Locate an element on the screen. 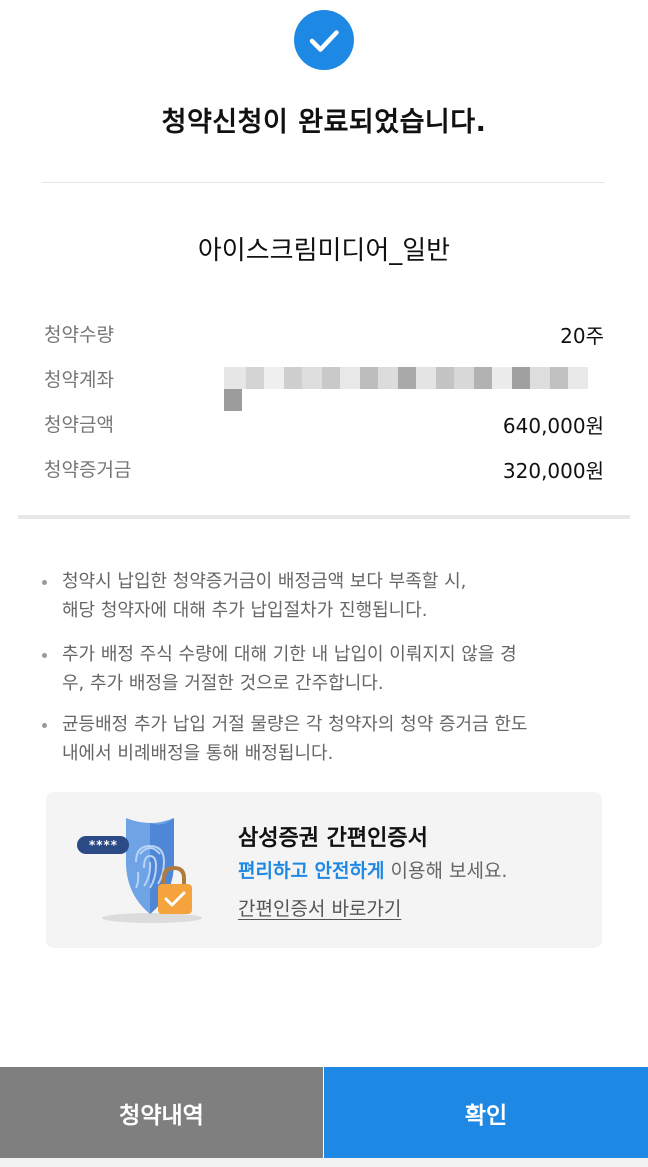 The height and width of the screenshot is (1167, 648). notice-line: 청약시 납입한 청약증거금이 배정금액 보다 부족할 시, is located at coordinates (264, 581).